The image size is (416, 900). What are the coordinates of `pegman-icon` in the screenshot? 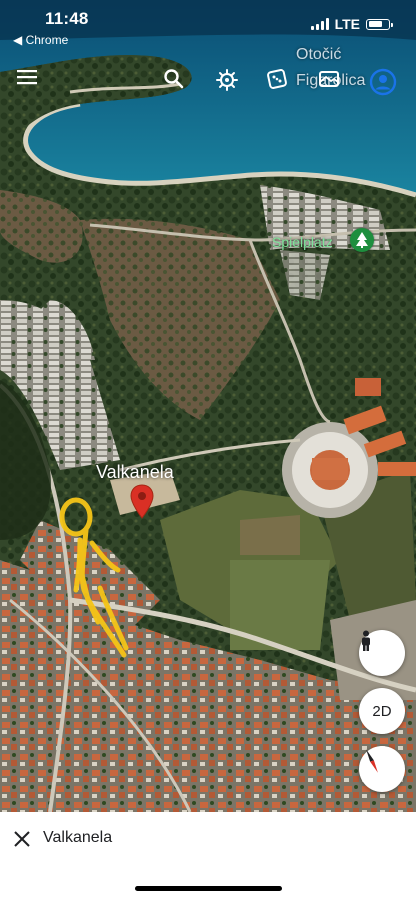 It's located at (366, 640).